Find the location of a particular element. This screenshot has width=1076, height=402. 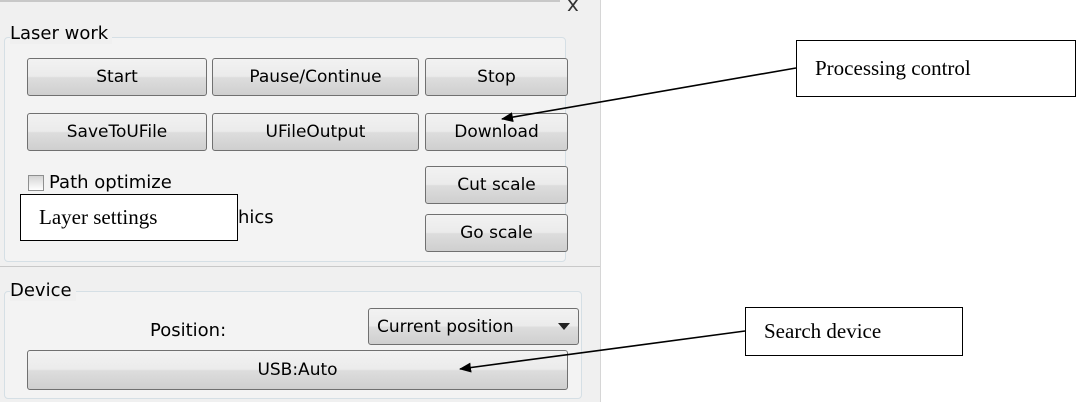

arrow-processing-control is located at coordinates (649, 95).